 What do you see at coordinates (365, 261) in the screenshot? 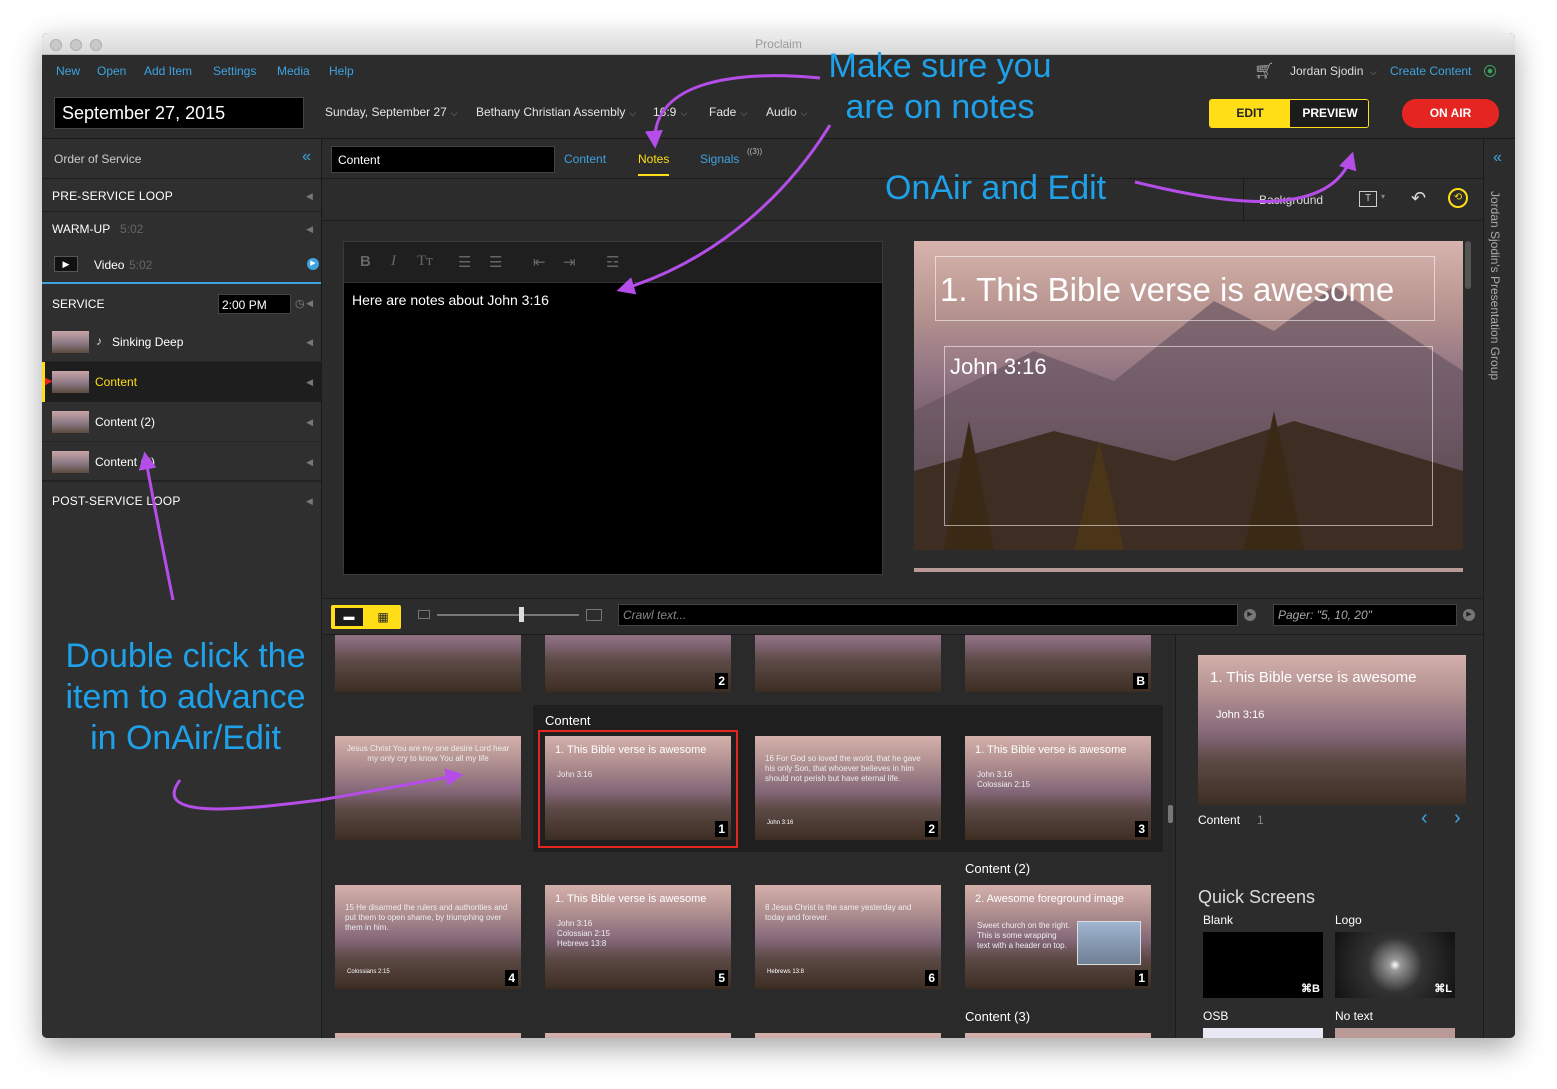
I see `bold-icon: B` at bounding box center [365, 261].